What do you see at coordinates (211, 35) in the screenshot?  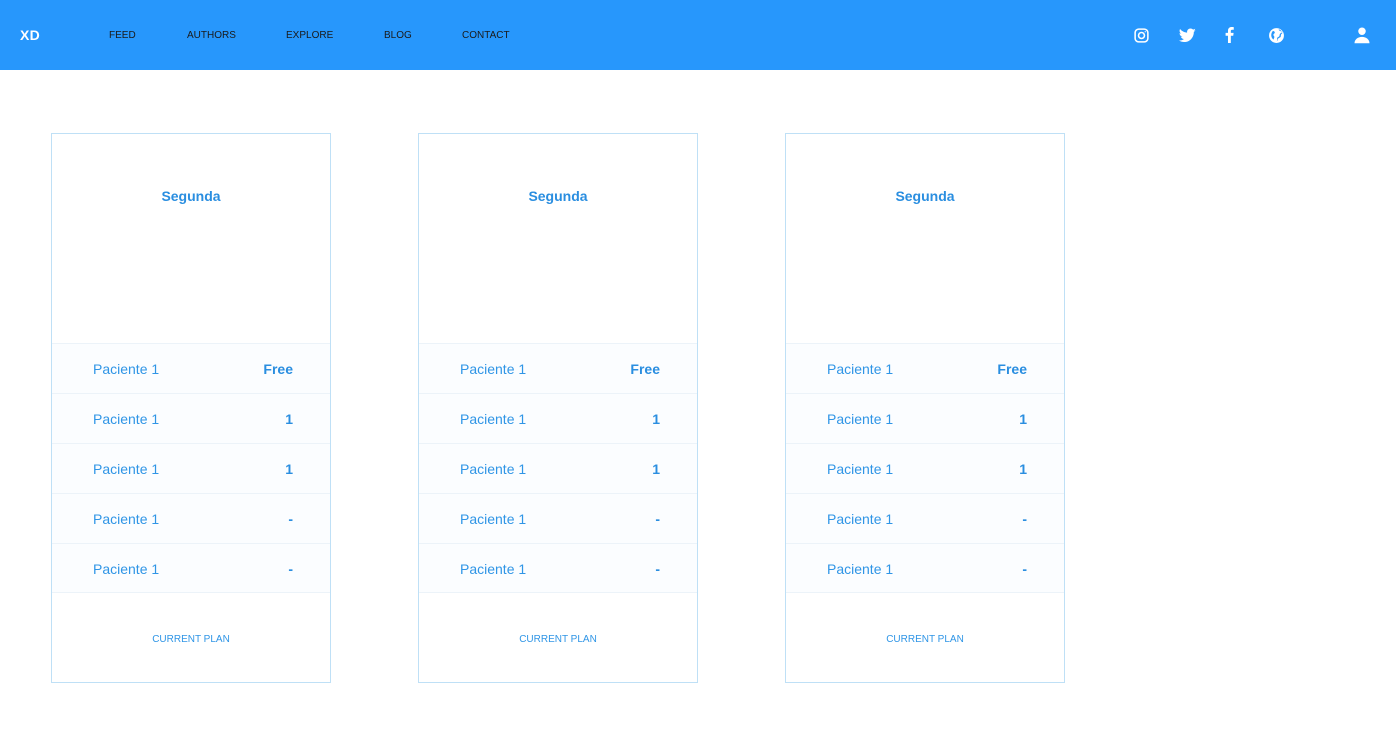 I see `nav-item-authors: AUTHORS` at bounding box center [211, 35].